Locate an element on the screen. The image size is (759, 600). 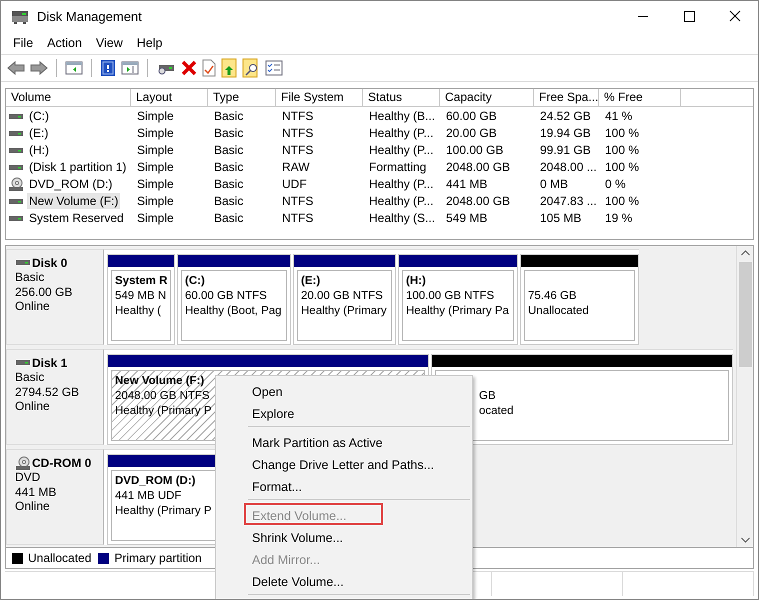
column-header: Layout is located at coordinates (169, 97).